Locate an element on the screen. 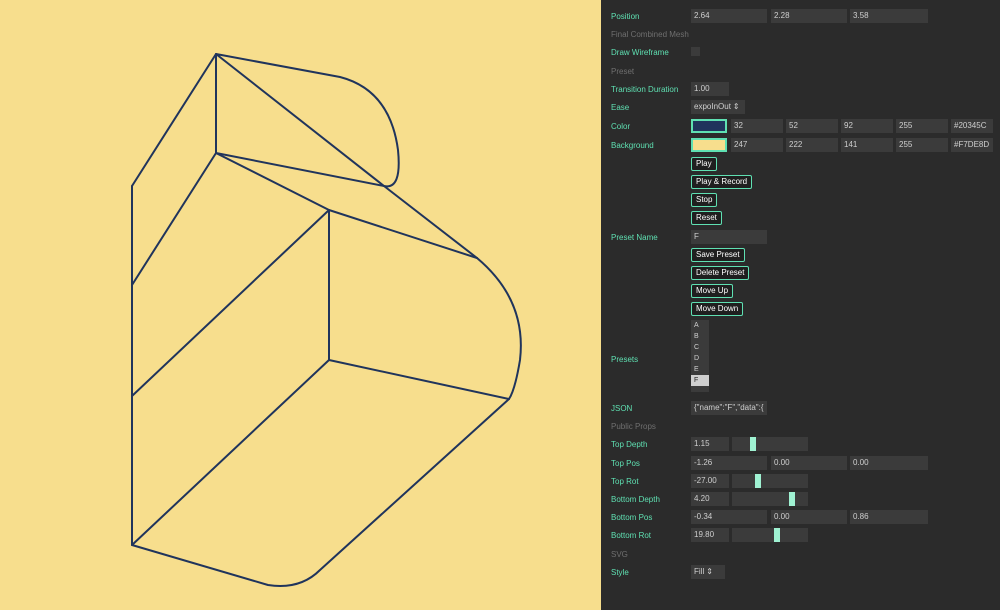 The height and width of the screenshot is (610, 1000). transition-row: Transition Duration 1.00 is located at coordinates (800, 89).